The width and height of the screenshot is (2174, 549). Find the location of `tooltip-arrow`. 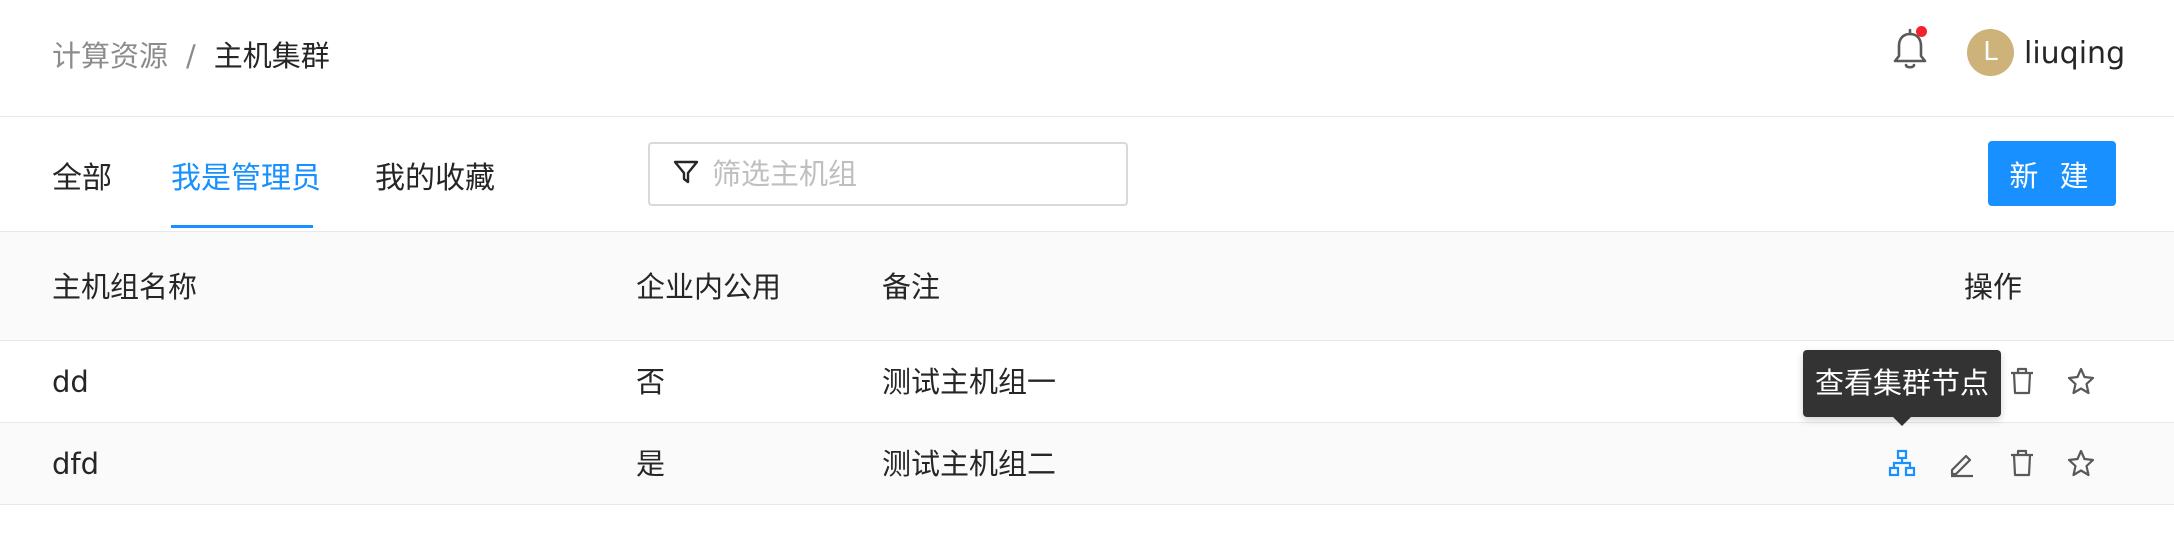

tooltip-arrow is located at coordinates (1902, 421).